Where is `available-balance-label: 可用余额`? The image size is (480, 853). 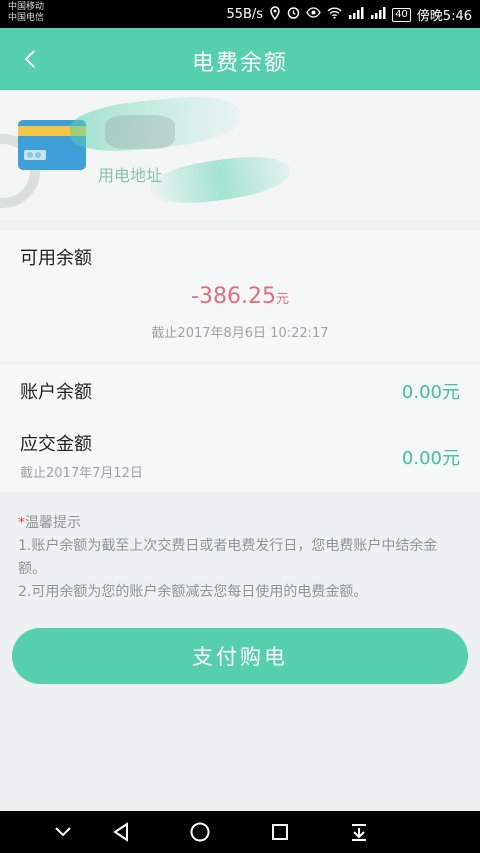
available-balance-label: 可用余额 is located at coordinates (56, 258).